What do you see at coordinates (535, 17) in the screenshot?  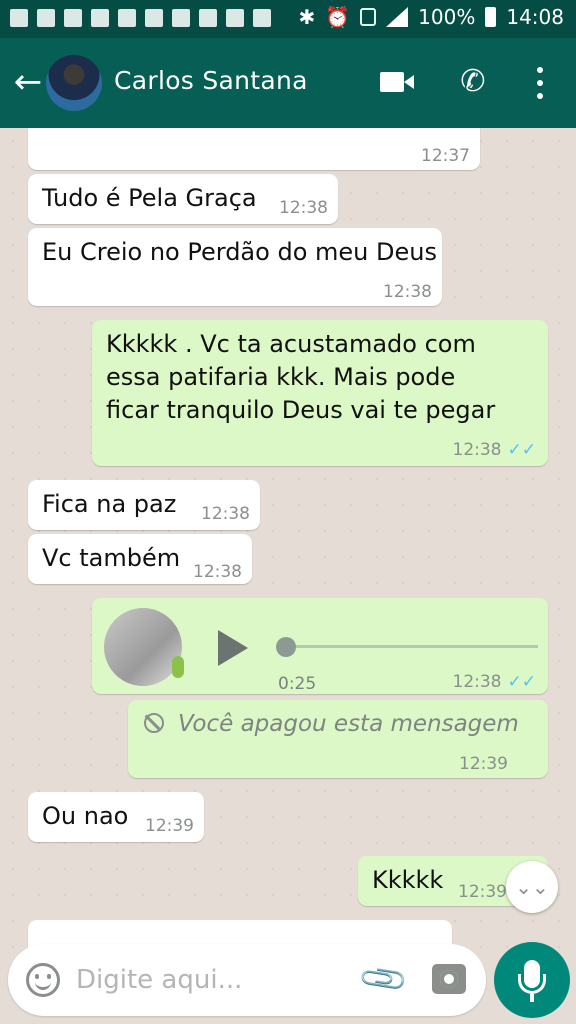 I see `clock: 14:08` at bounding box center [535, 17].